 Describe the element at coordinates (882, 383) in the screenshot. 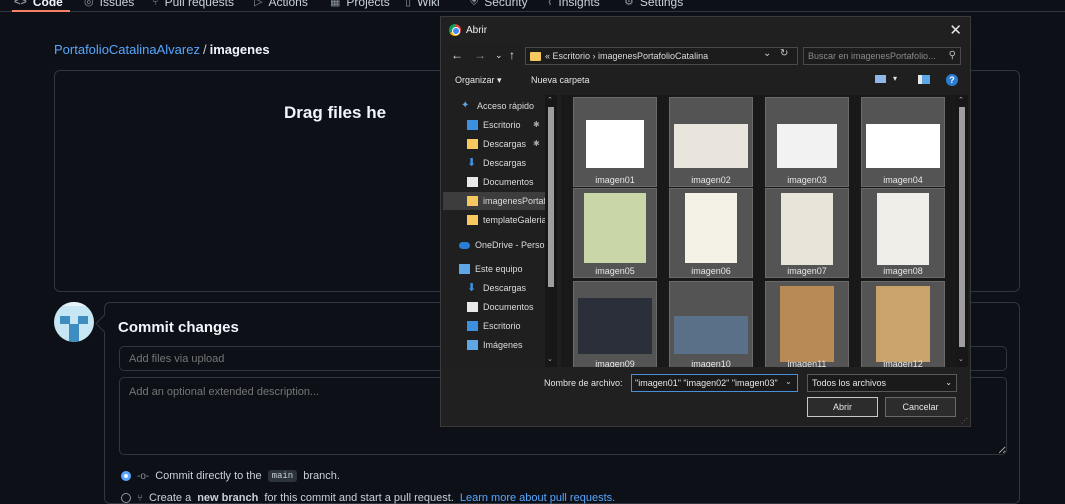

I see `filetype-select: Todos los archivos ⌄` at that location.